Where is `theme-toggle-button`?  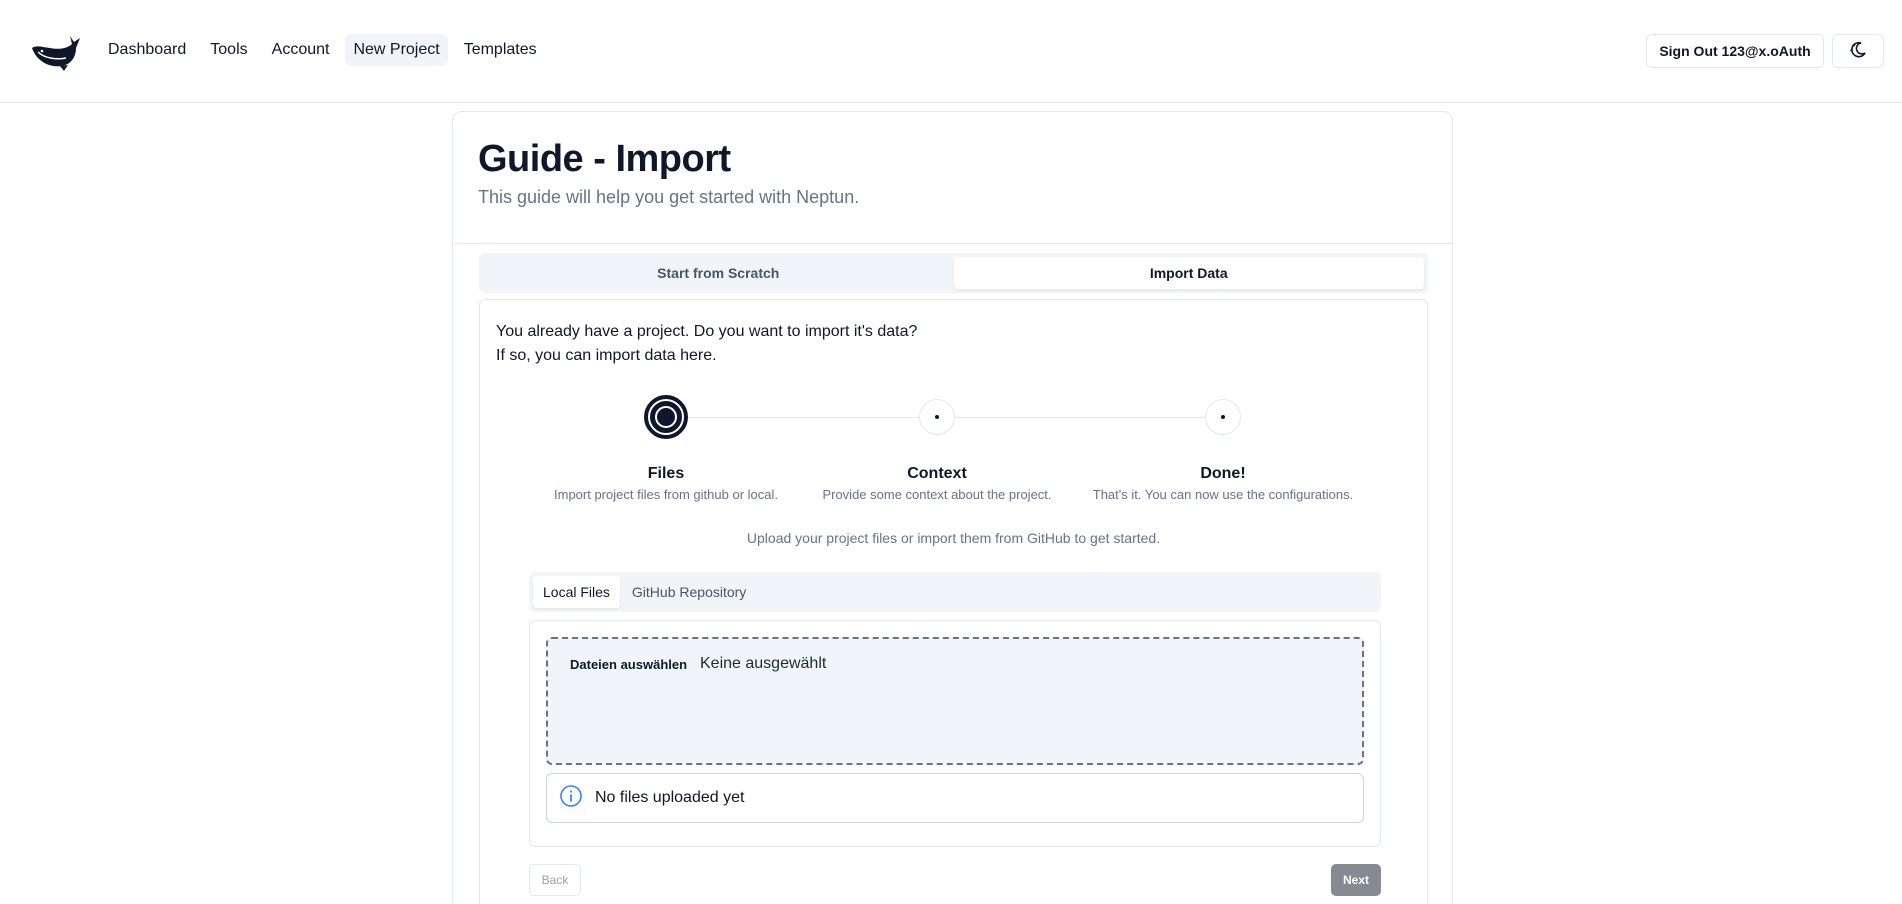 theme-toggle-button is located at coordinates (1858, 51).